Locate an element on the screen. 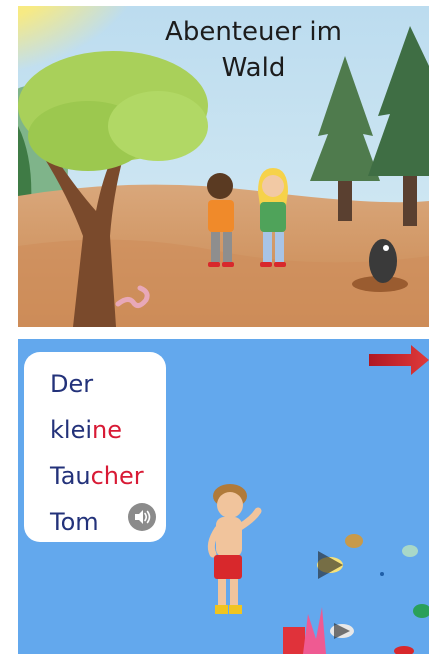 The image size is (429, 654). title-line-2: Wald is located at coordinates (253, 68).